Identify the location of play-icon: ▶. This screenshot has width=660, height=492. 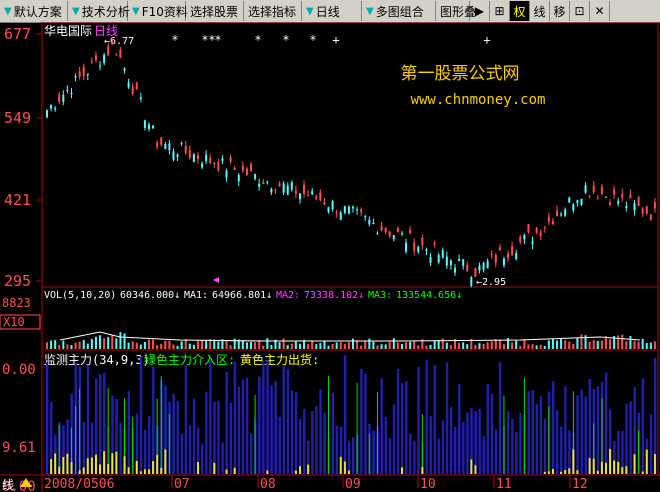
(480, 11).